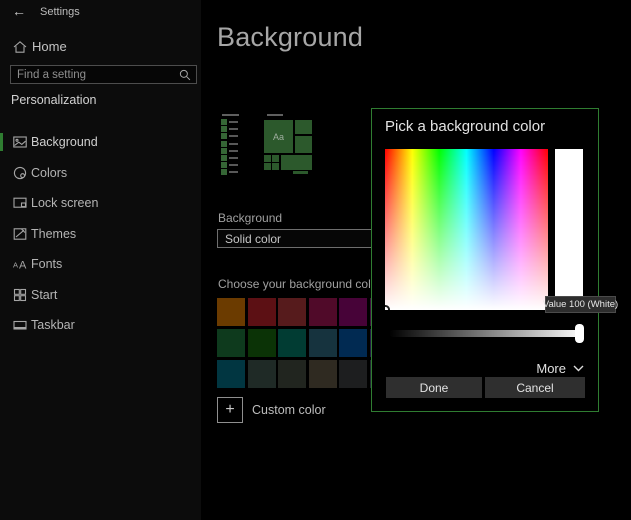  Describe the element at coordinates (578, 368) in the screenshot. I see `chevron-down-icon` at that location.